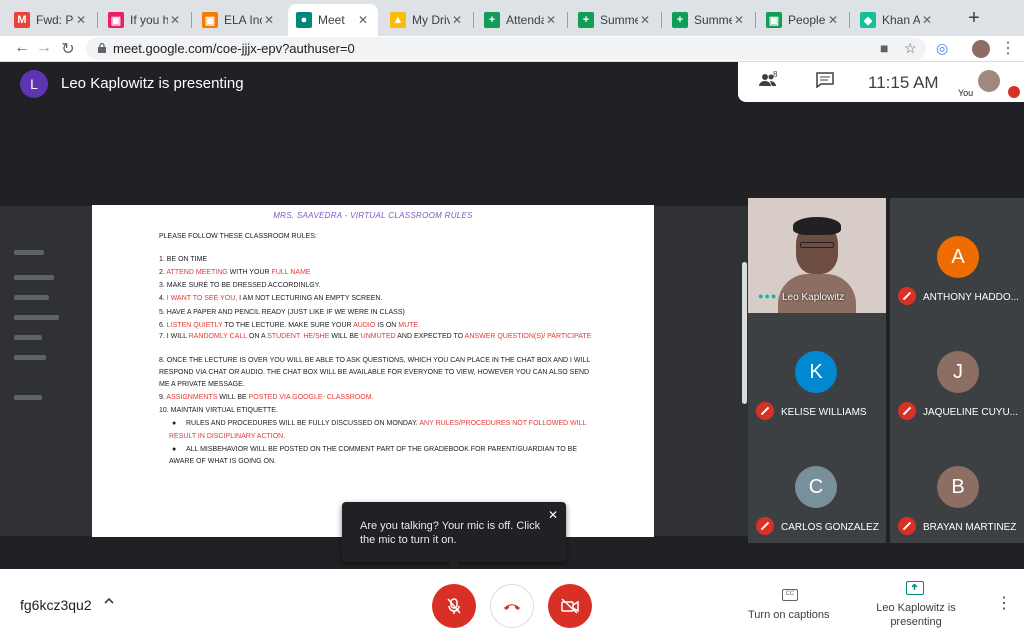 Image resolution: width=1024 pixels, height=640 pixels. What do you see at coordinates (44, 48) in the screenshot?
I see `forward-icon: →` at bounding box center [44, 48].